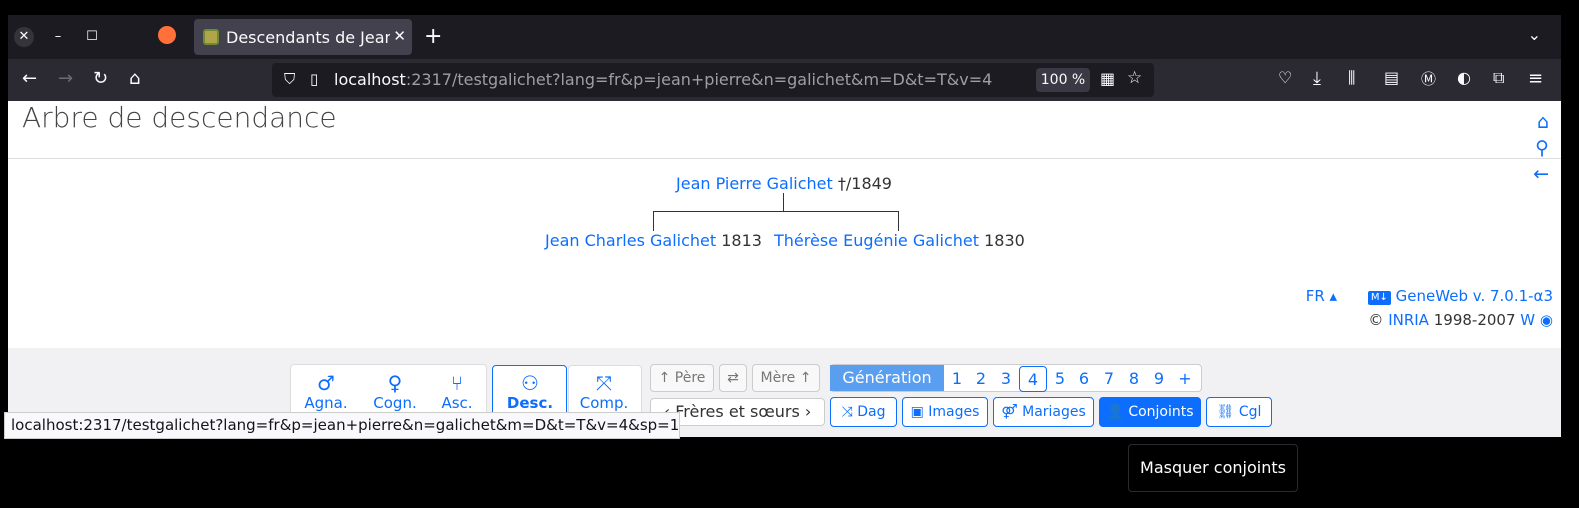 The width and height of the screenshot is (1579, 508). What do you see at coordinates (1315, 296) in the screenshot?
I see `language-label: FR` at bounding box center [1315, 296].